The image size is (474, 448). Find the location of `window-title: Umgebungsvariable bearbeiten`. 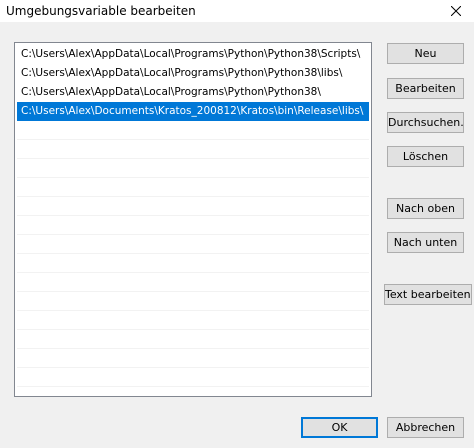

window-title: Umgebungsvariable bearbeiten is located at coordinates (101, 11).